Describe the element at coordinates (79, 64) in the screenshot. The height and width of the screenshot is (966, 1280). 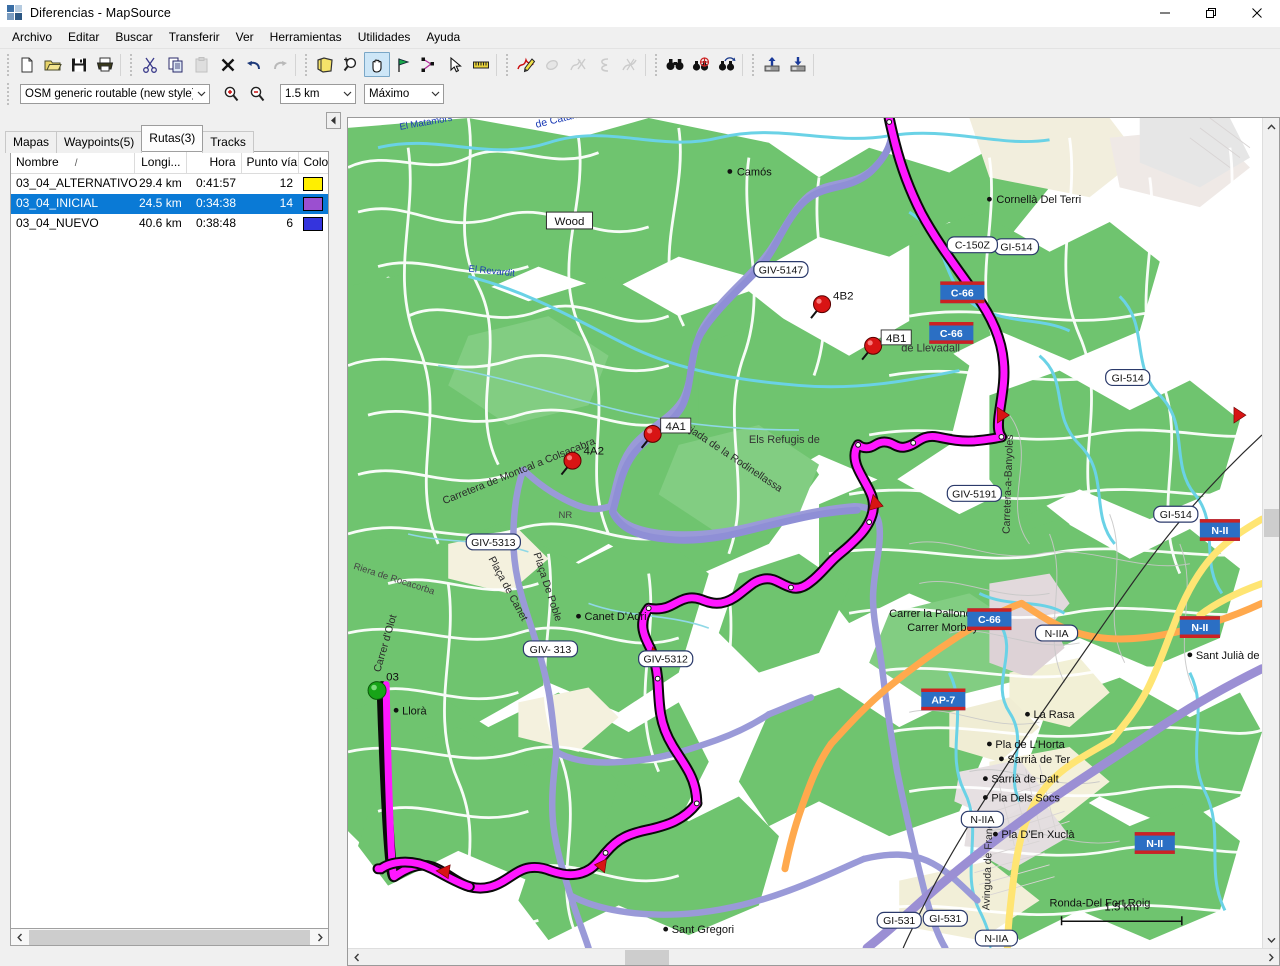
I see `save-file-icon` at that location.